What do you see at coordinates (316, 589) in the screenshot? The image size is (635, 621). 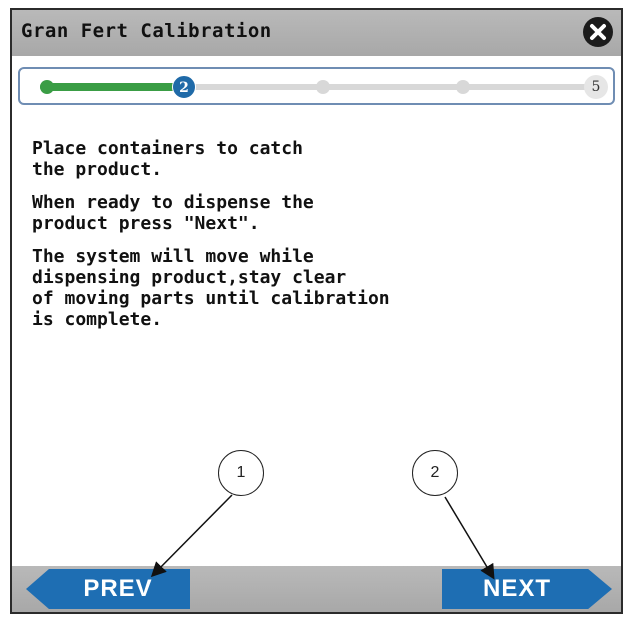 I see `navigation-bar: PREV NEXT` at bounding box center [316, 589].